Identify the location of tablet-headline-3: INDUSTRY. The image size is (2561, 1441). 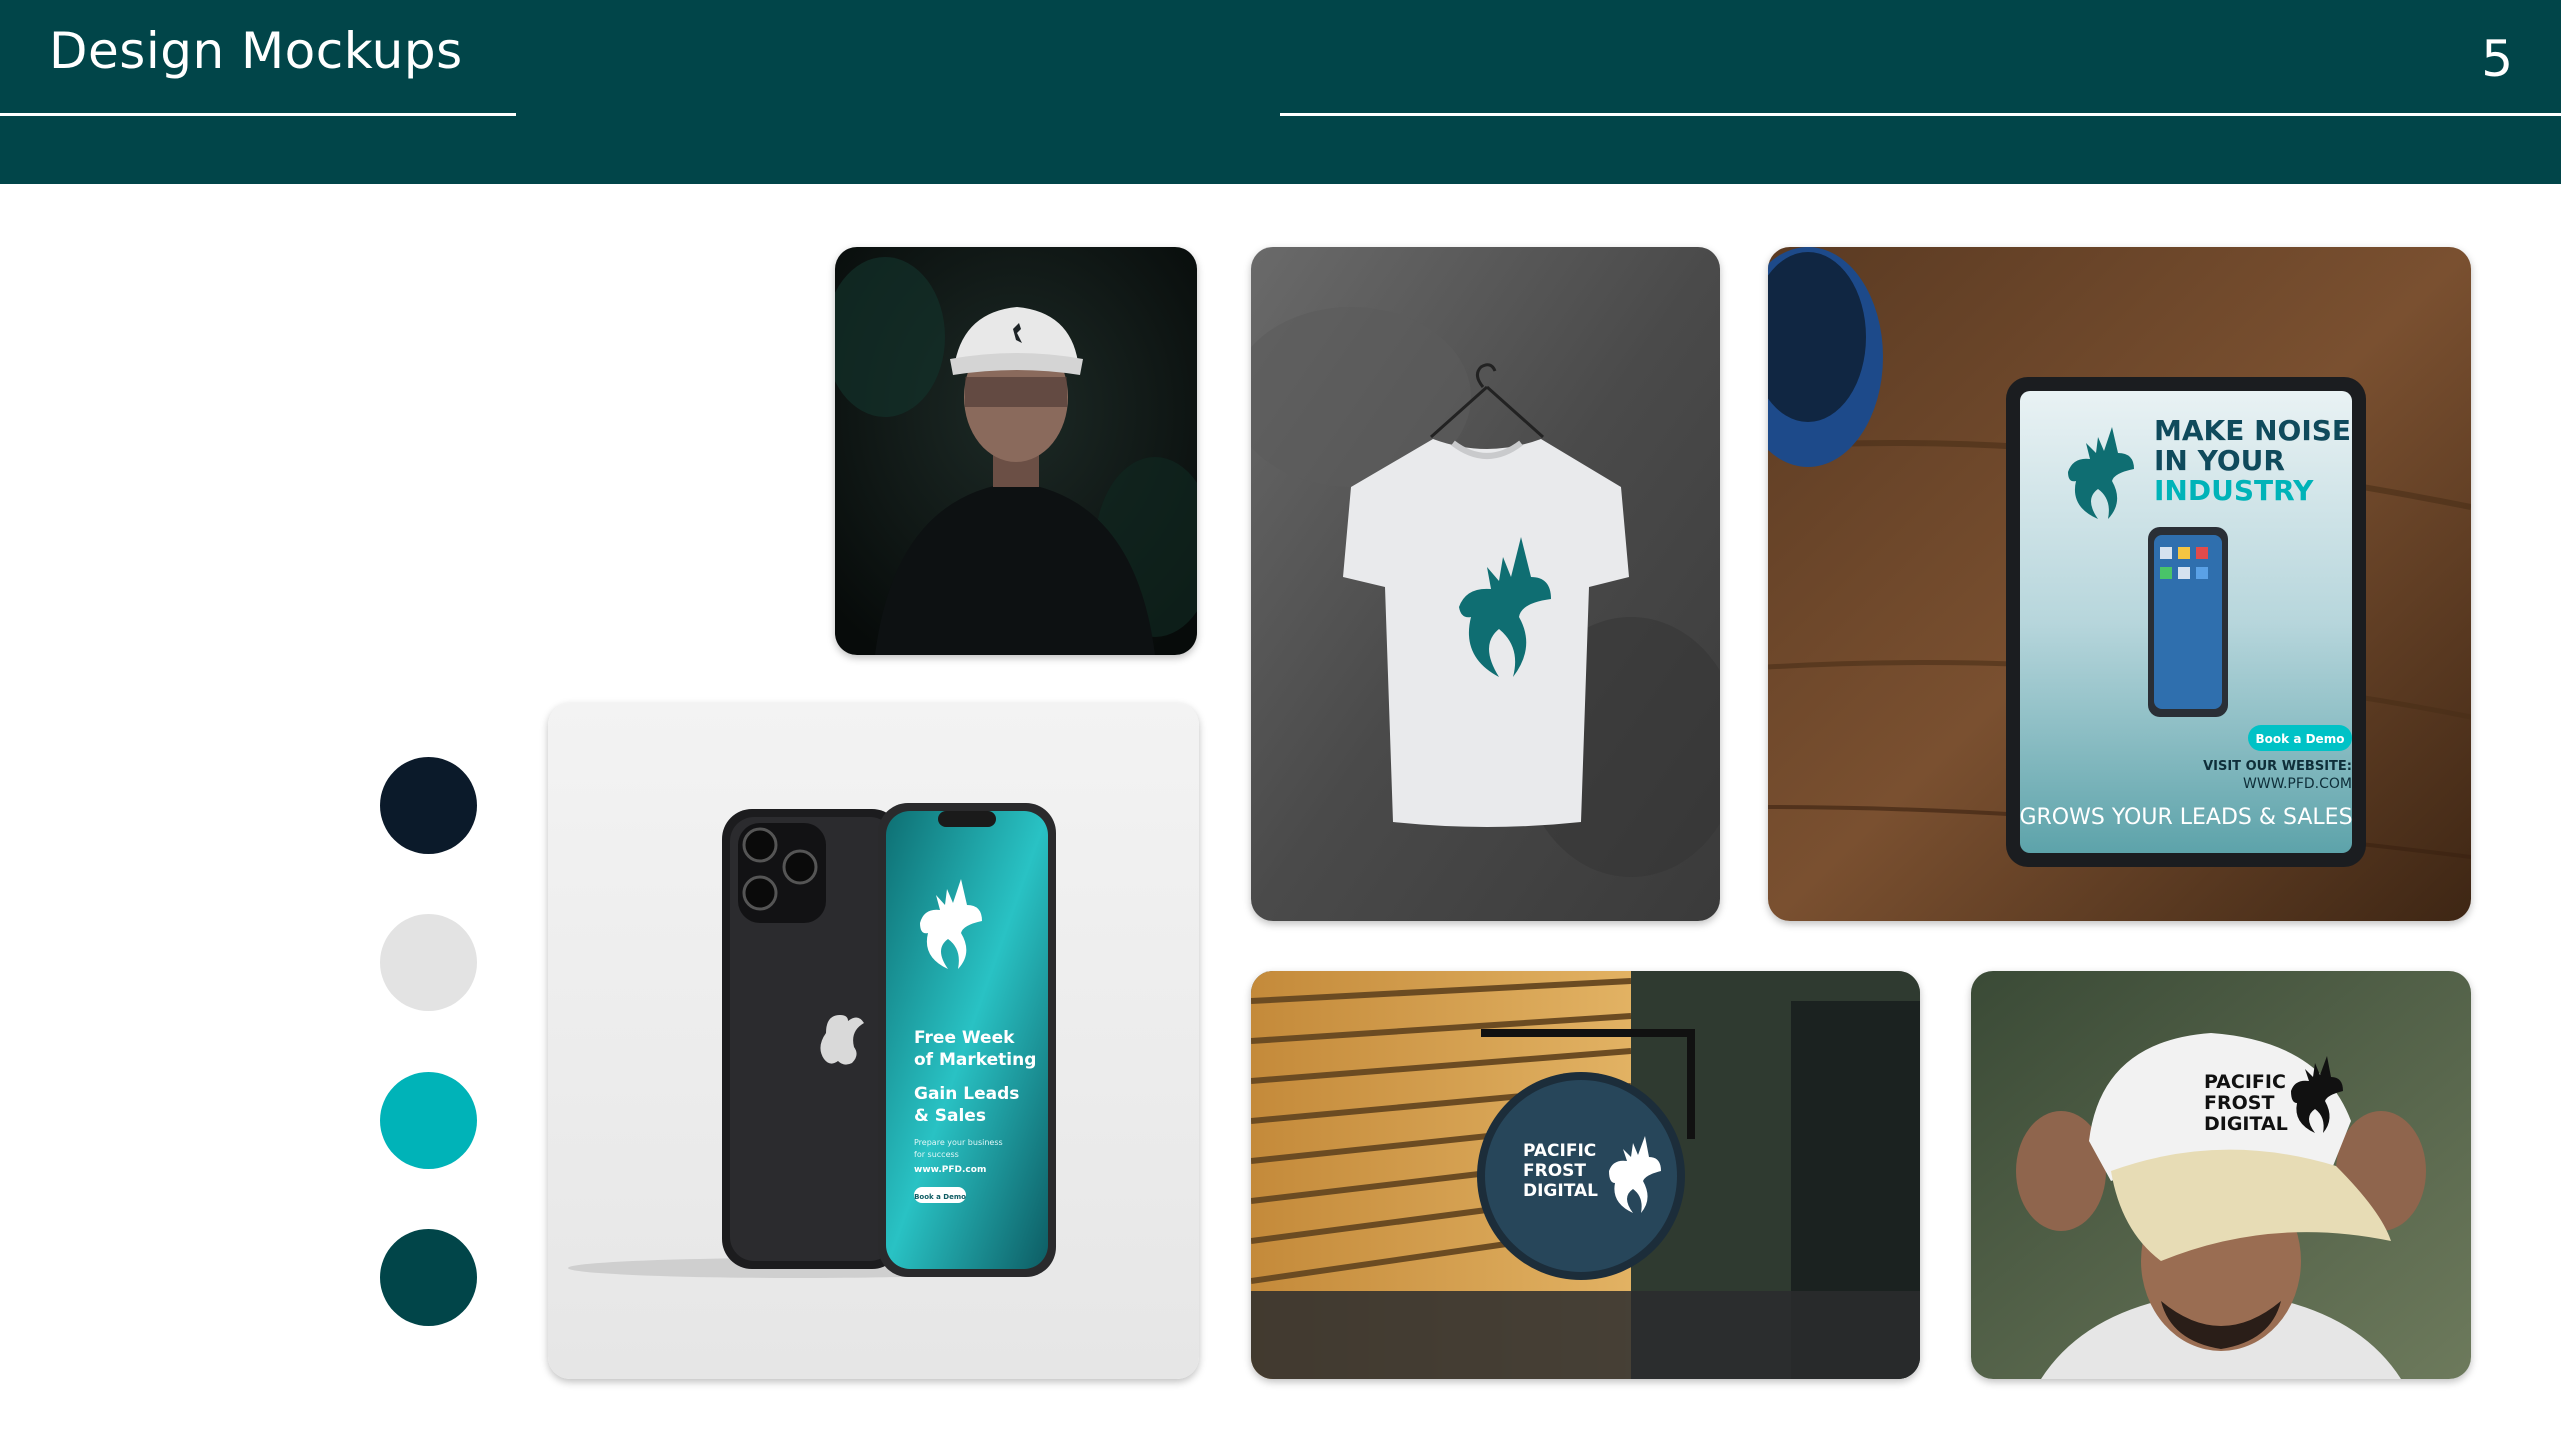
(2234, 490).